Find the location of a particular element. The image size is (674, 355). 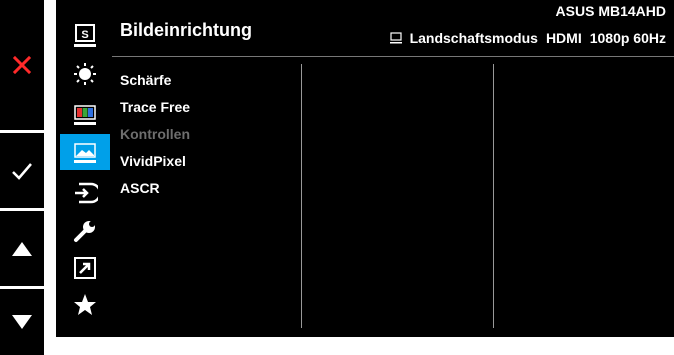

category-system-setup is located at coordinates (85, 231).